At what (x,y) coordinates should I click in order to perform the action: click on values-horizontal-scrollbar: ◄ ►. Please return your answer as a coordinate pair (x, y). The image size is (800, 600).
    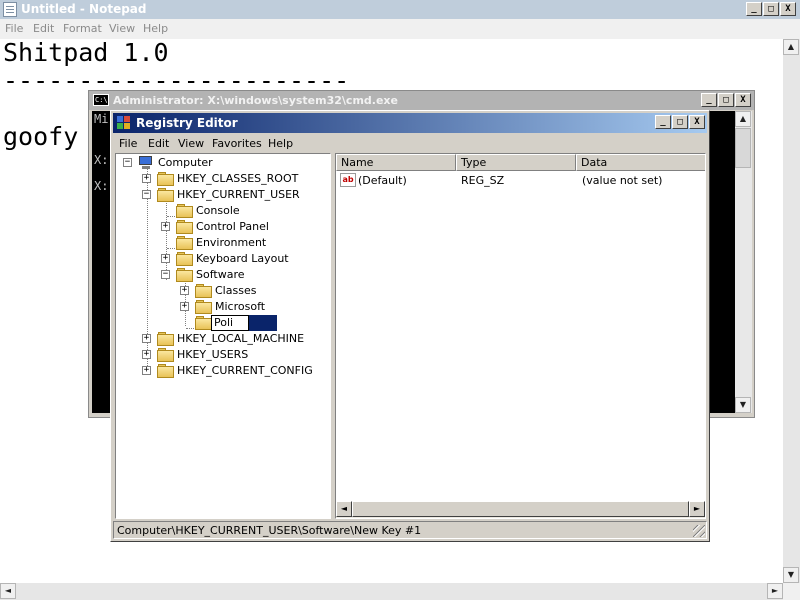
    Looking at the image, I should click on (520, 509).